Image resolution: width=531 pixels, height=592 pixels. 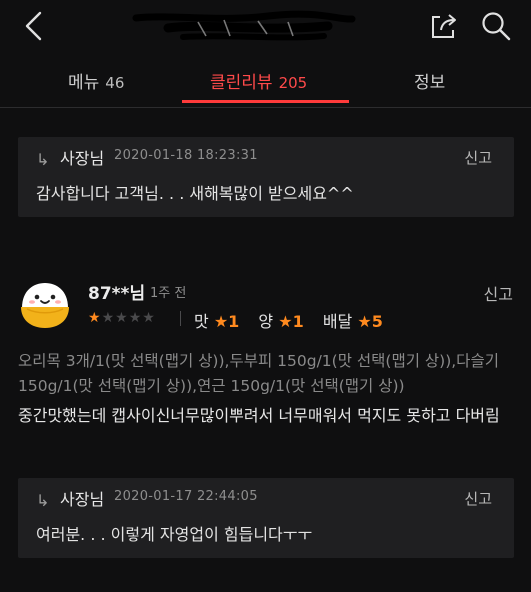 What do you see at coordinates (186, 496) in the screenshot?
I see `reply-date: 2020-01-17 22:44:05` at bounding box center [186, 496].